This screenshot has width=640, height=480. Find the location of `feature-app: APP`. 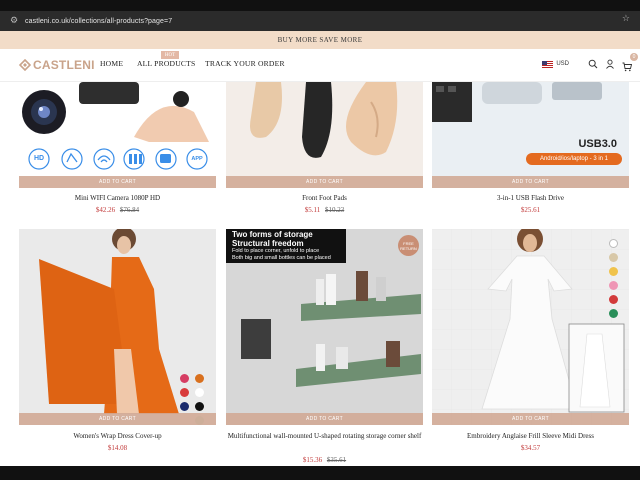

feature-app: APP is located at coordinates (197, 159).